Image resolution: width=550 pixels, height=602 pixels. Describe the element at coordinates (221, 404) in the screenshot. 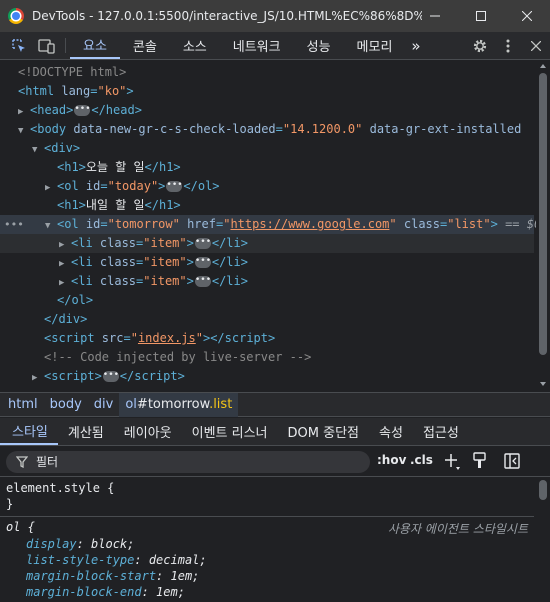

I see `breadcrumb-active-class: .list` at that location.